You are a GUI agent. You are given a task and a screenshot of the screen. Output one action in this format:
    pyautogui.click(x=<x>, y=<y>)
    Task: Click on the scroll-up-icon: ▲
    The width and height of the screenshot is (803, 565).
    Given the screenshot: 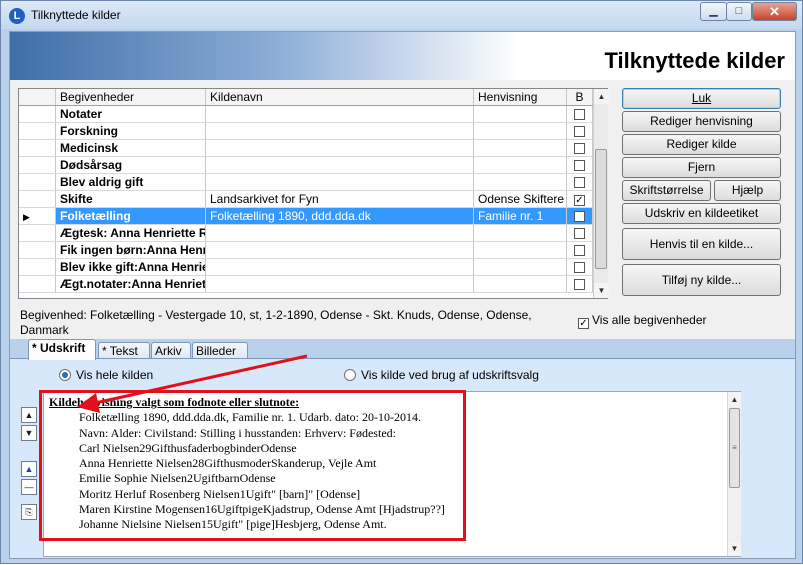 What is the action you would take?
    pyautogui.click(x=601, y=96)
    